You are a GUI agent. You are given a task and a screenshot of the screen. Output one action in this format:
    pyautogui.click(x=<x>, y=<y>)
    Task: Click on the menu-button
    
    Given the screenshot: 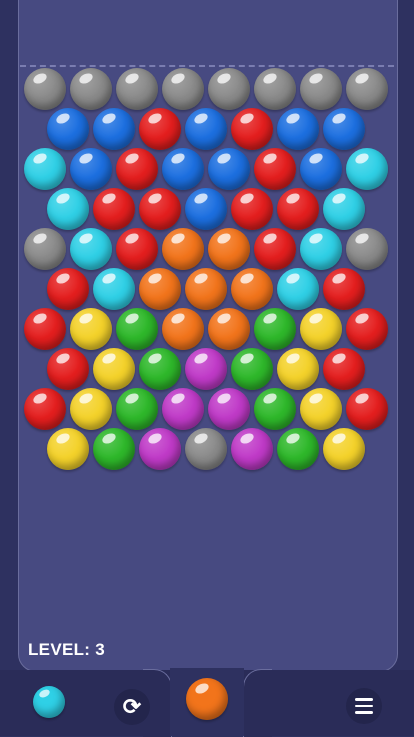 What is the action you would take?
    pyautogui.click(x=364, y=706)
    